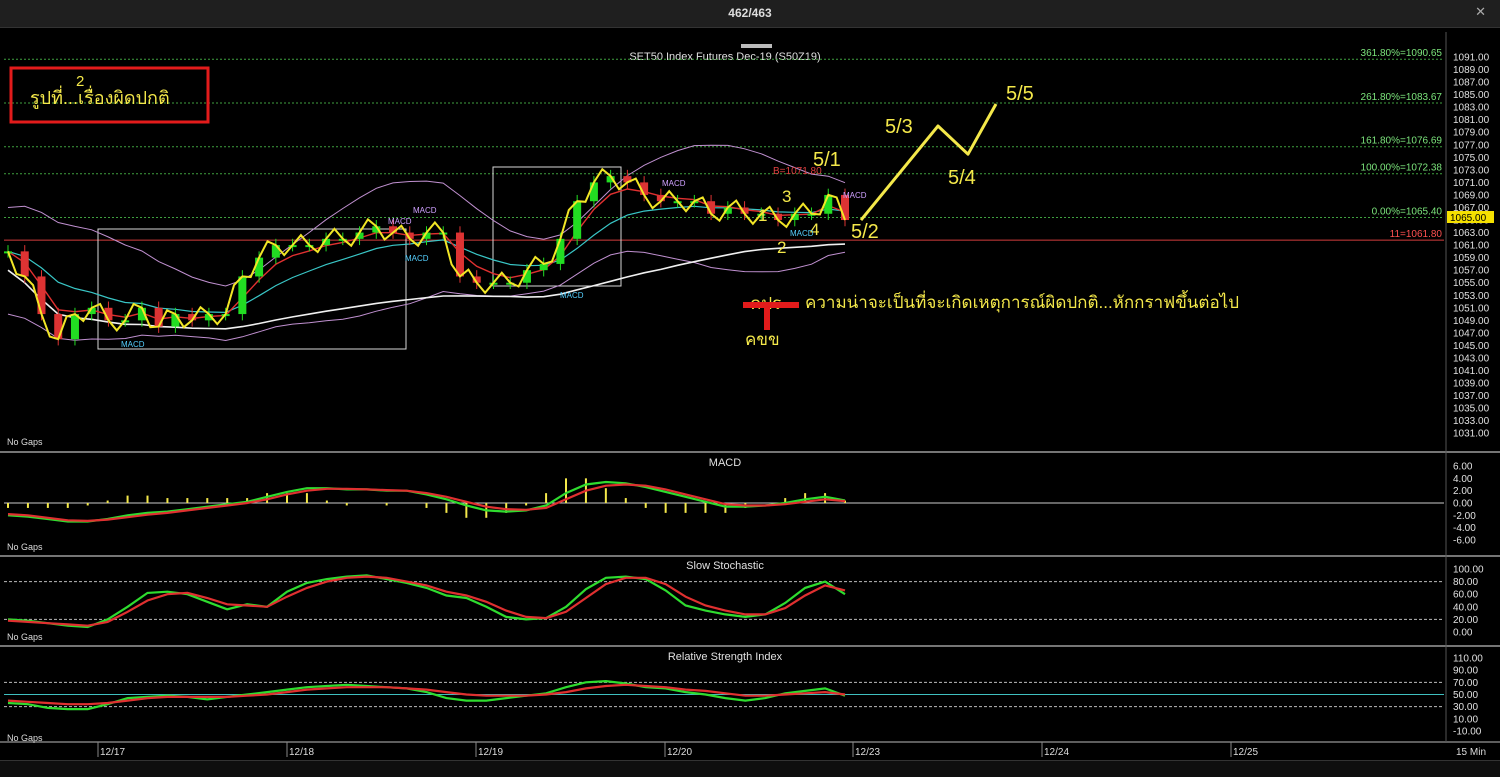  Describe the element at coordinates (1471, 271) in the screenshot. I see `y-tick-label: 1057.00` at that location.